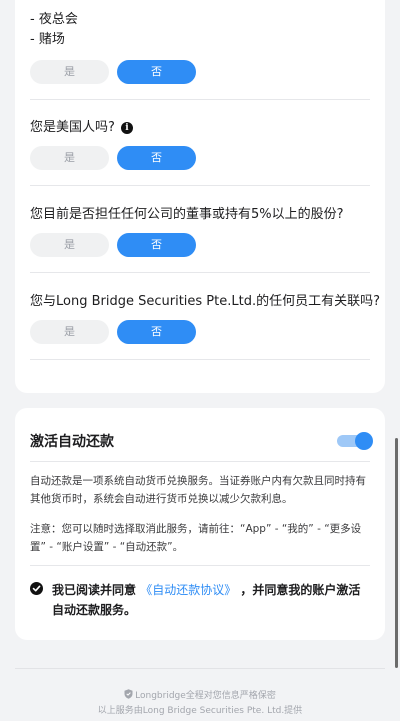 The width and height of the screenshot is (400, 721). Describe the element at coordinates (188, 590) in the screenshot. I see `auto-repay-agreement-link: 《自动还款协议》` at that location.